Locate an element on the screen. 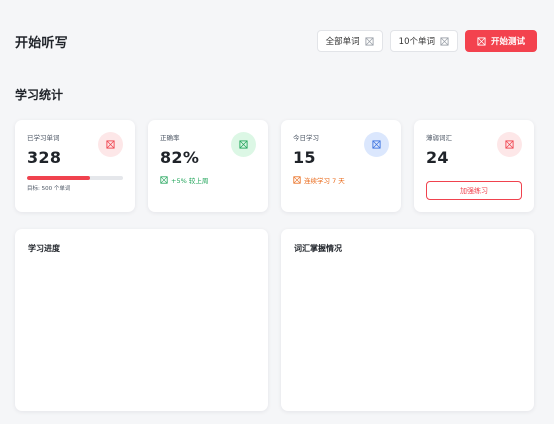 This screenshot has width=554, height=424. goal-progress-bar is located at coordinates (75, 178).